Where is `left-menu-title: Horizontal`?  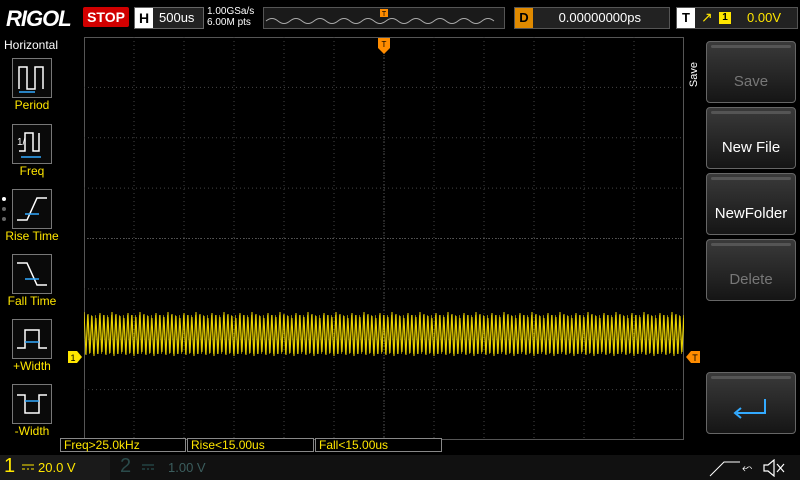 left-menu-title: Horizontal is located at coordinates (31, 45).